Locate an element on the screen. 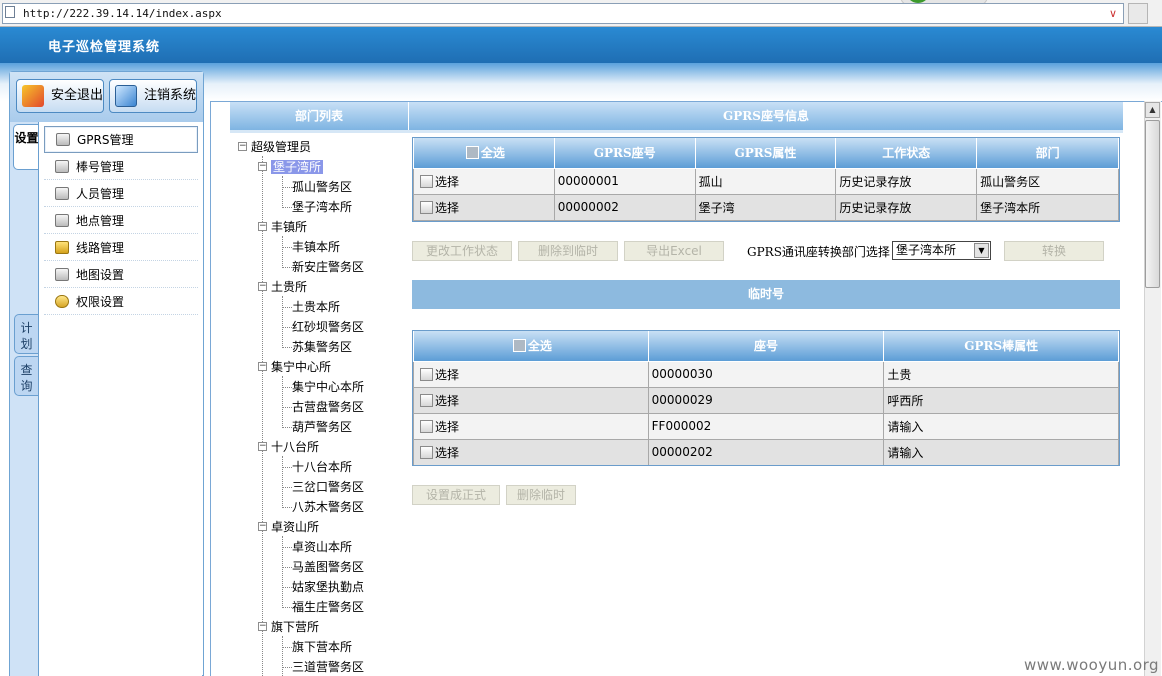 This screenshot has height=676, width=1162. tree-leaf: 姑家堡执勤点 is located at coordinates (323, 587).